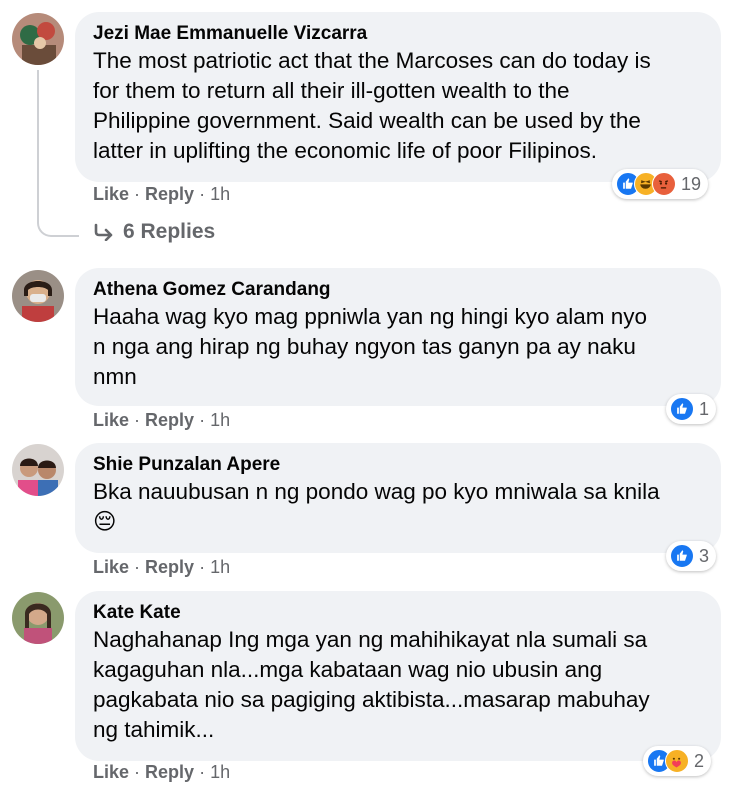  What do you see at coordinates (115, 376) in the screenshot?
I see `comment-text-line: nmn` at bounding box center [115, 376].